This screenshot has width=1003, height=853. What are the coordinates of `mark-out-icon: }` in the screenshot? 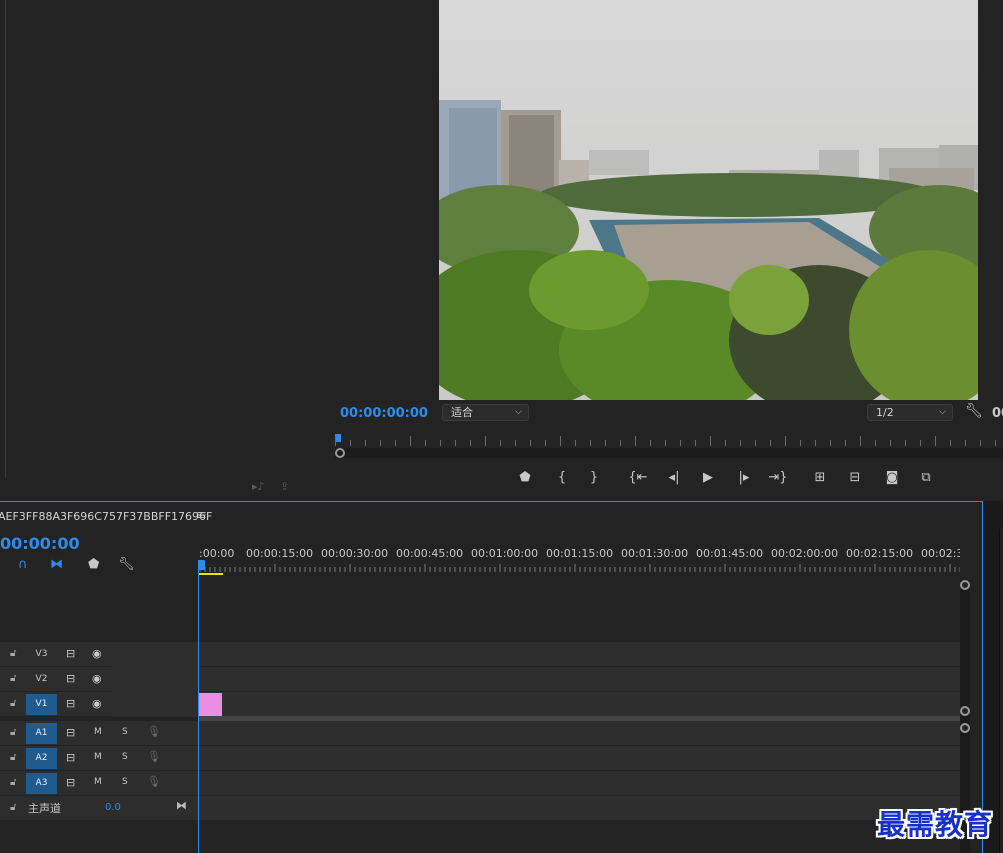 It's located at (594, 478).